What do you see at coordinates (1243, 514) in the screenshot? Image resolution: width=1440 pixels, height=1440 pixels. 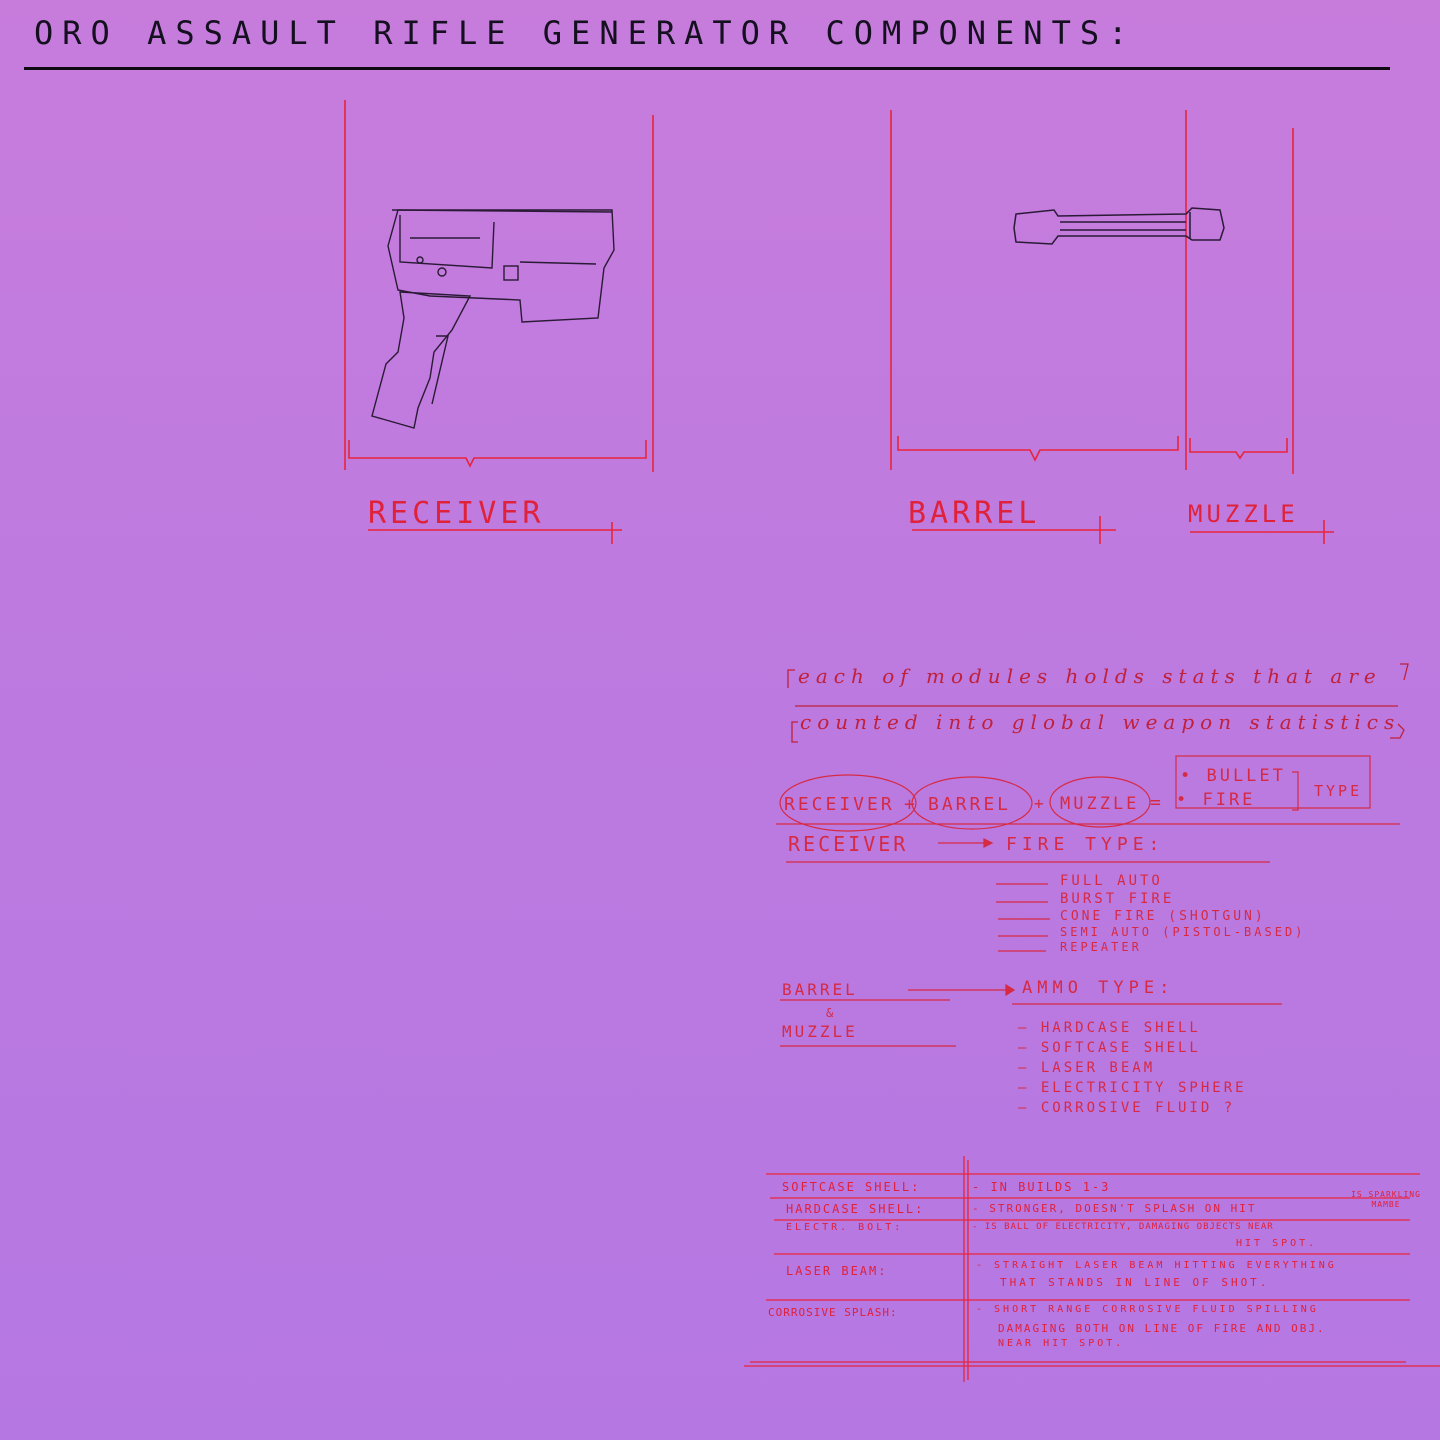 I see `muzzle-label: MUZZLE` at bounding box center [1243, 514].